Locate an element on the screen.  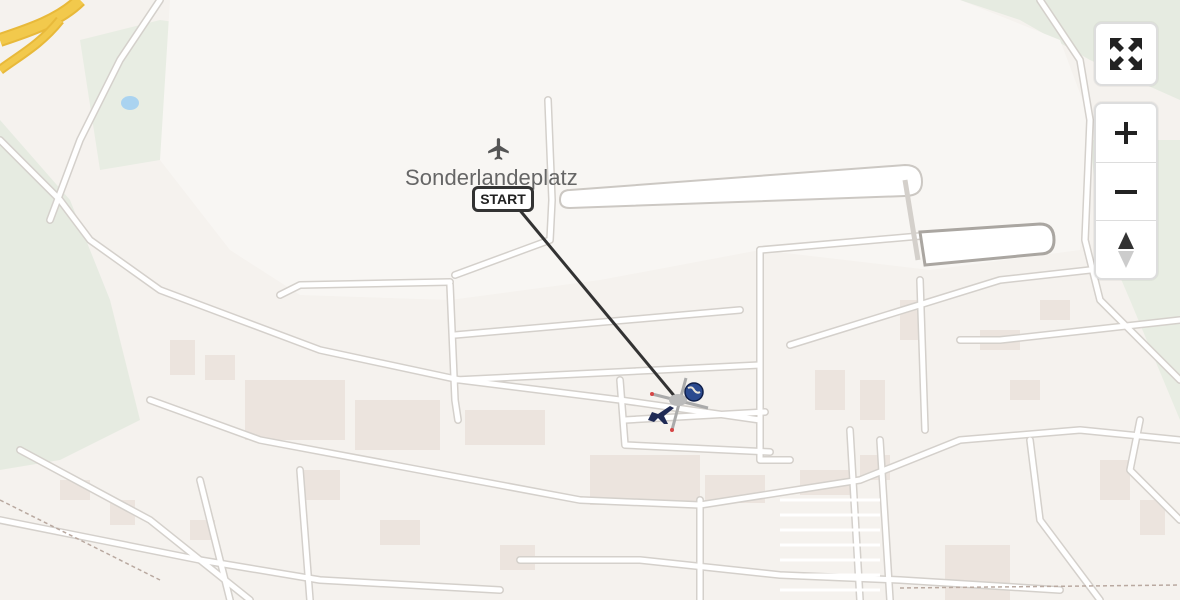
zoom-control is located at coordinates (1126, 191).